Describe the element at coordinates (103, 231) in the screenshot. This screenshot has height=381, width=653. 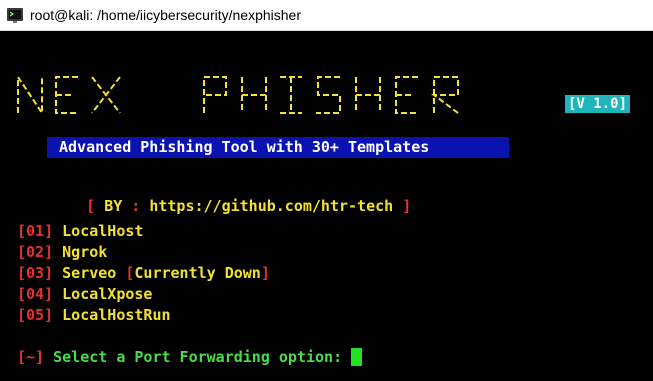
I see `menu-item-label: LocalHost` at that location.